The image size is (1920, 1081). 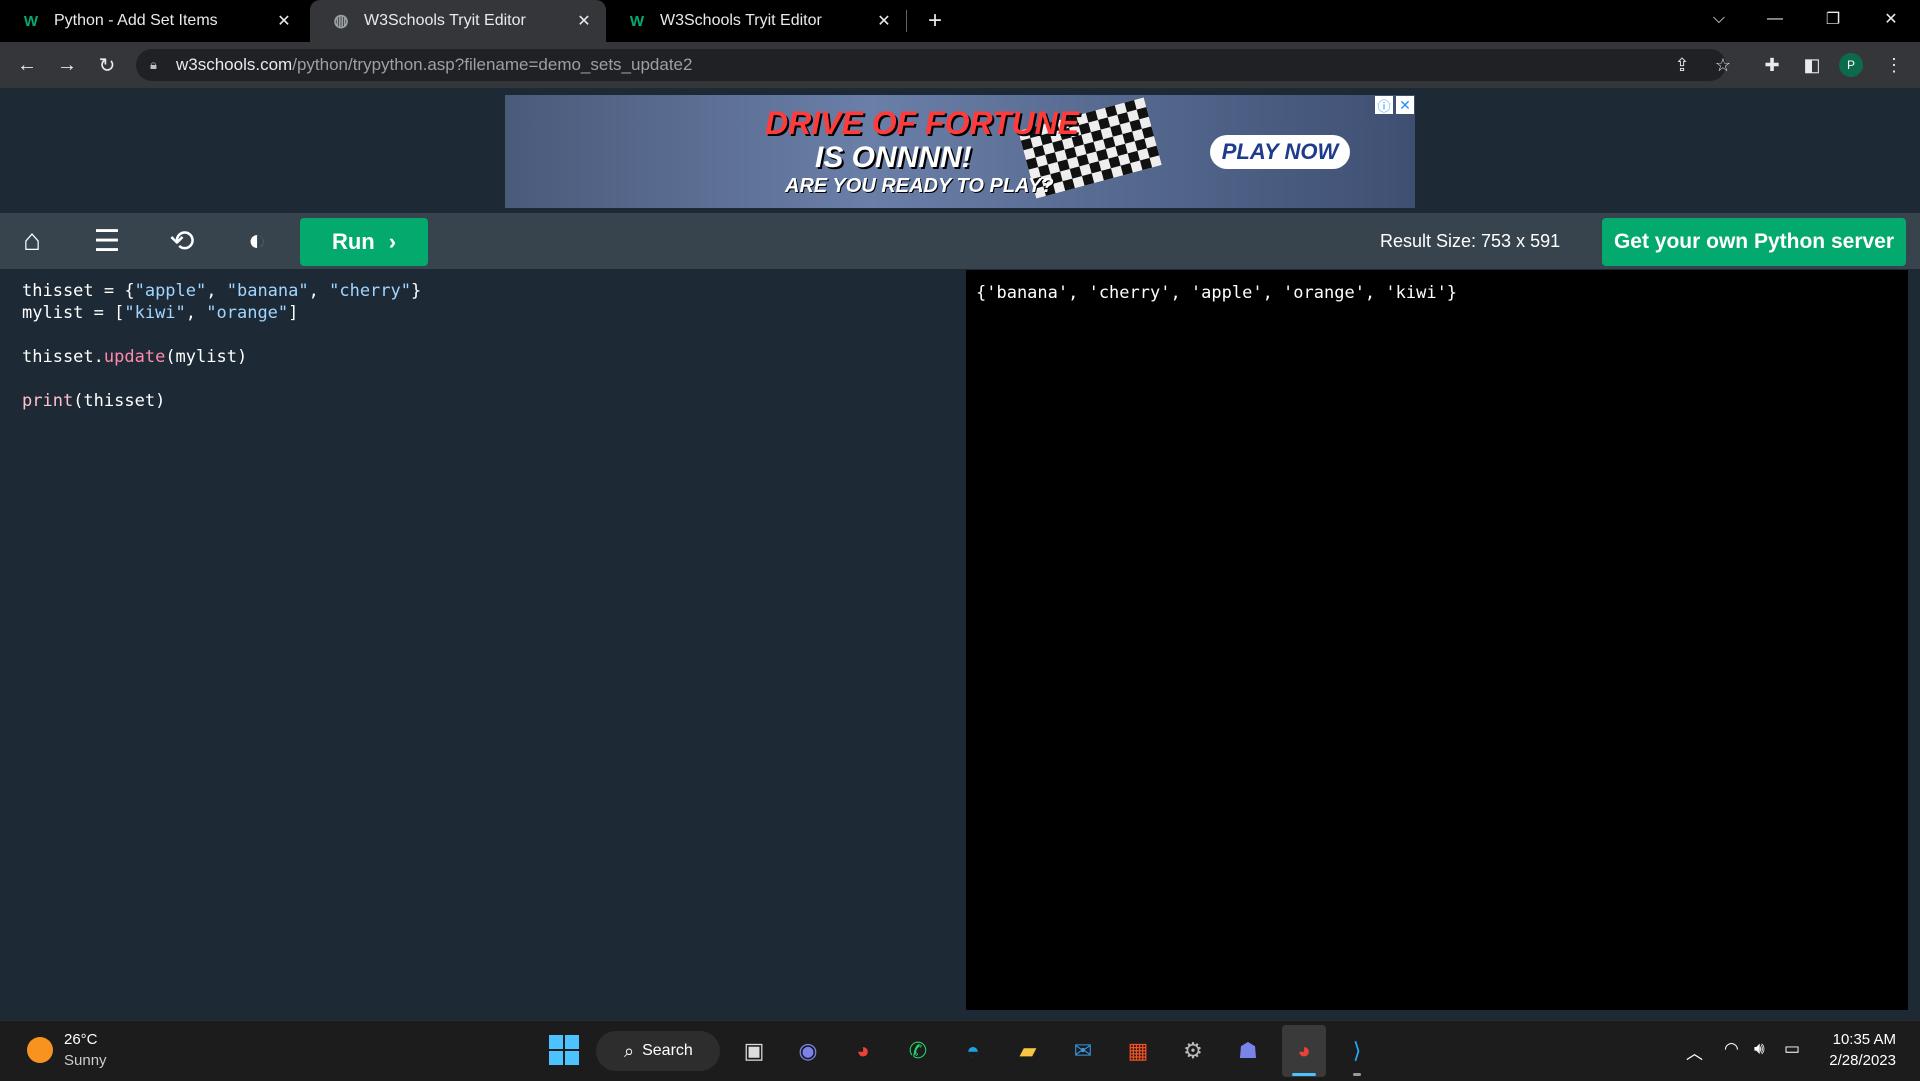 What do you see at coordinates (1304, 1051) in the screenshot?
I see `chrome-profile-icon: ◕` at bounding box center [1304, 1051].